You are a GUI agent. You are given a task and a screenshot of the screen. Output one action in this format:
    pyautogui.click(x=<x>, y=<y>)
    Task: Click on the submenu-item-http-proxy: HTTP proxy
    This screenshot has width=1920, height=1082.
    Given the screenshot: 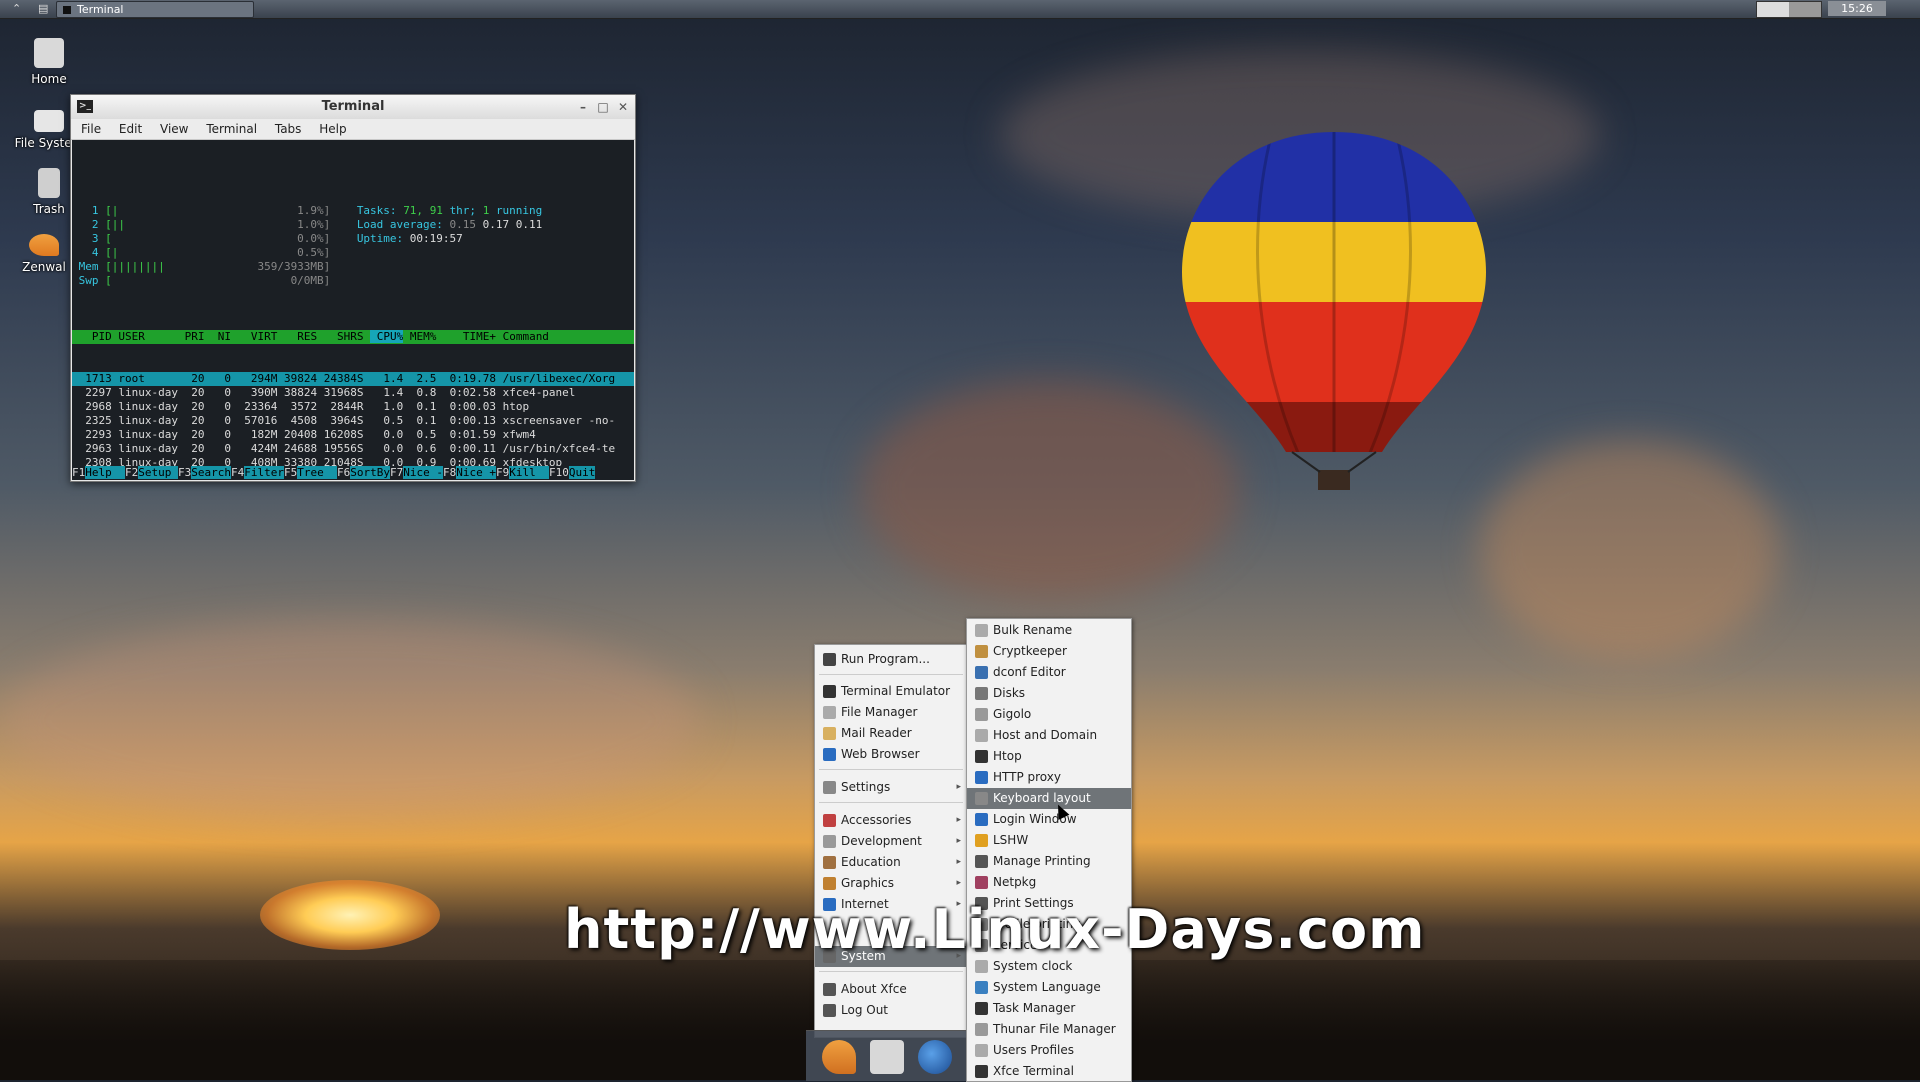 What is the action you would take?
    pyautogui.click(x=1049, y=777)
    